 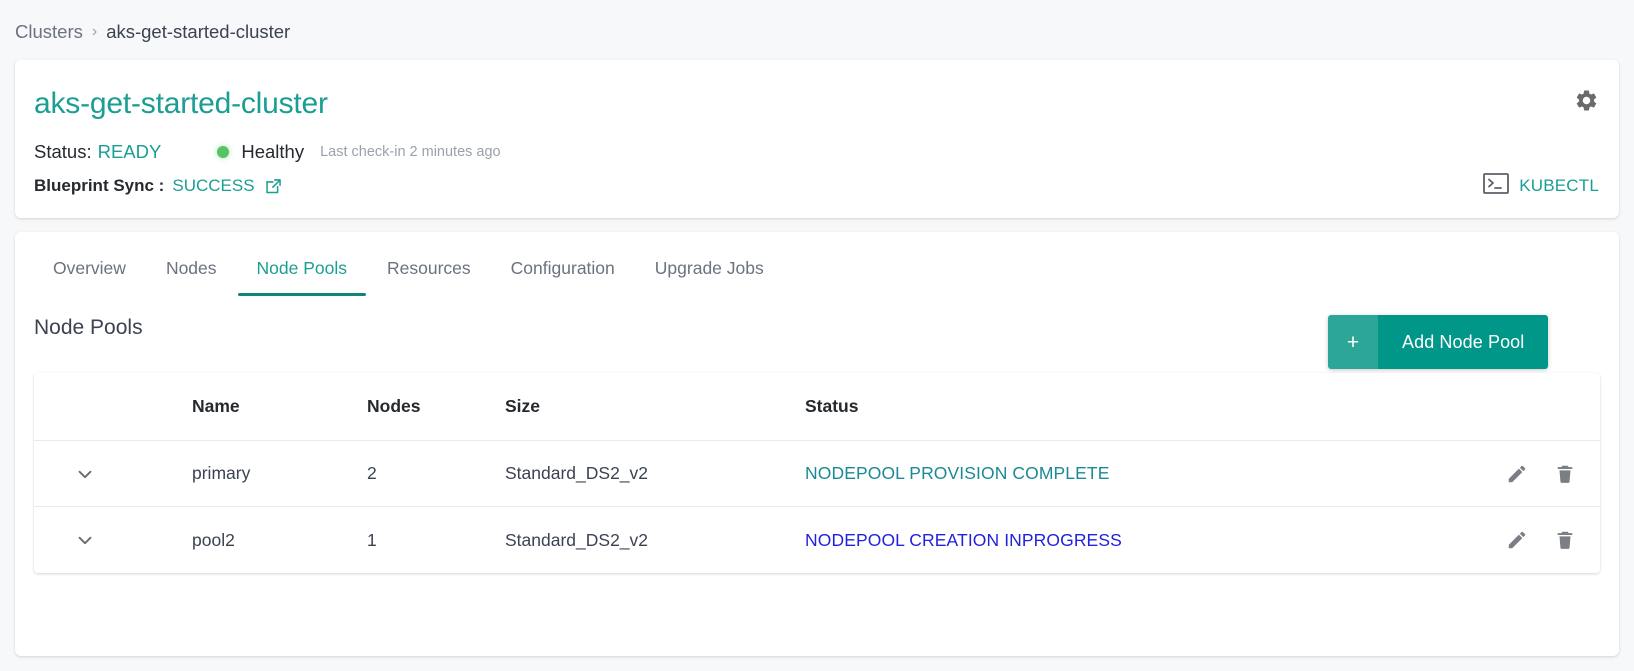 What do you see at coordinates (429, 272) in the screenshot?
I see `tab-resources: Resources` at bounding box center [429, 272].